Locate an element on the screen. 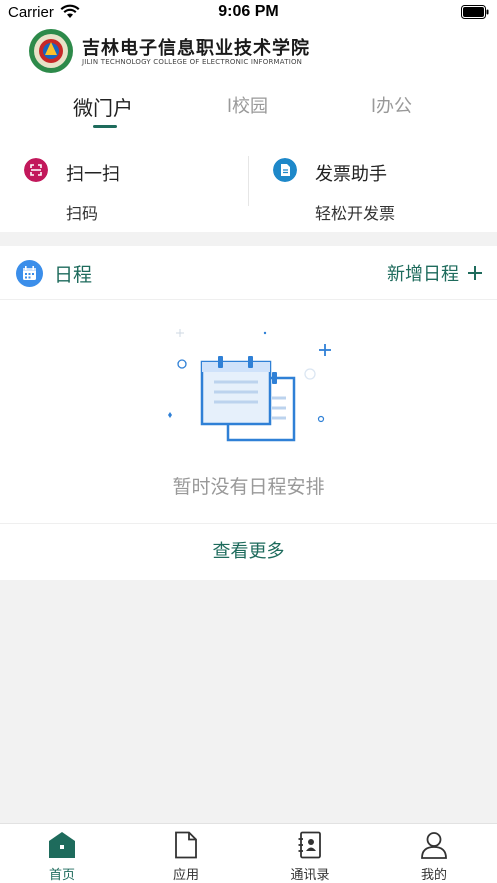  status-bar: Carrier 9:06 PM is located at coordinates (248, 13).